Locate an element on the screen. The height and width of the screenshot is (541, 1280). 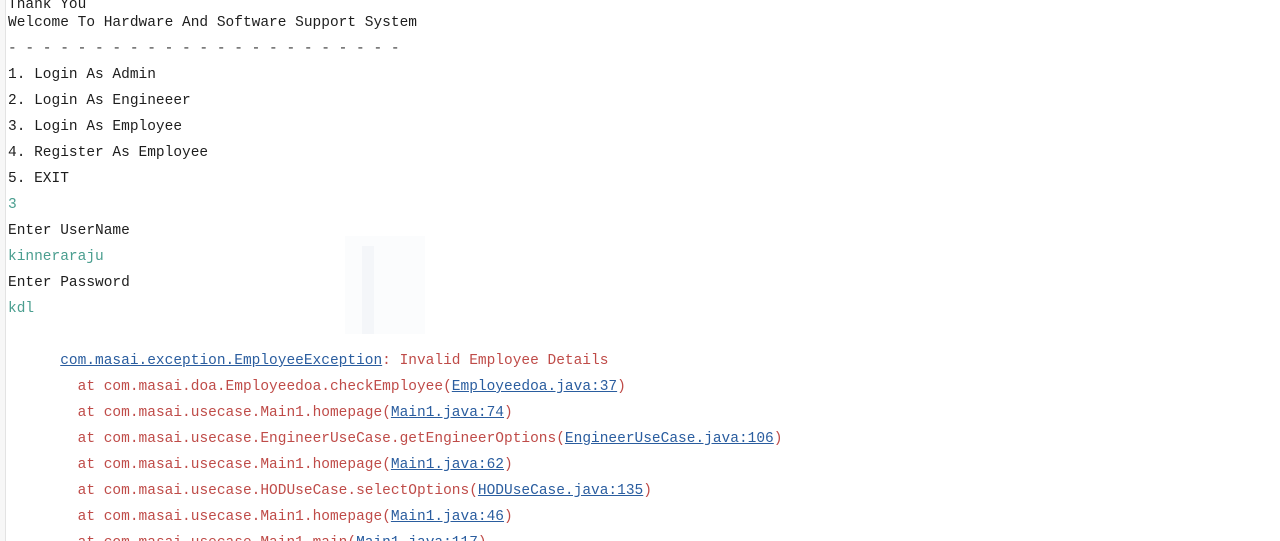
user-input-username: kinneraraju is located at coordinates (56, 257).